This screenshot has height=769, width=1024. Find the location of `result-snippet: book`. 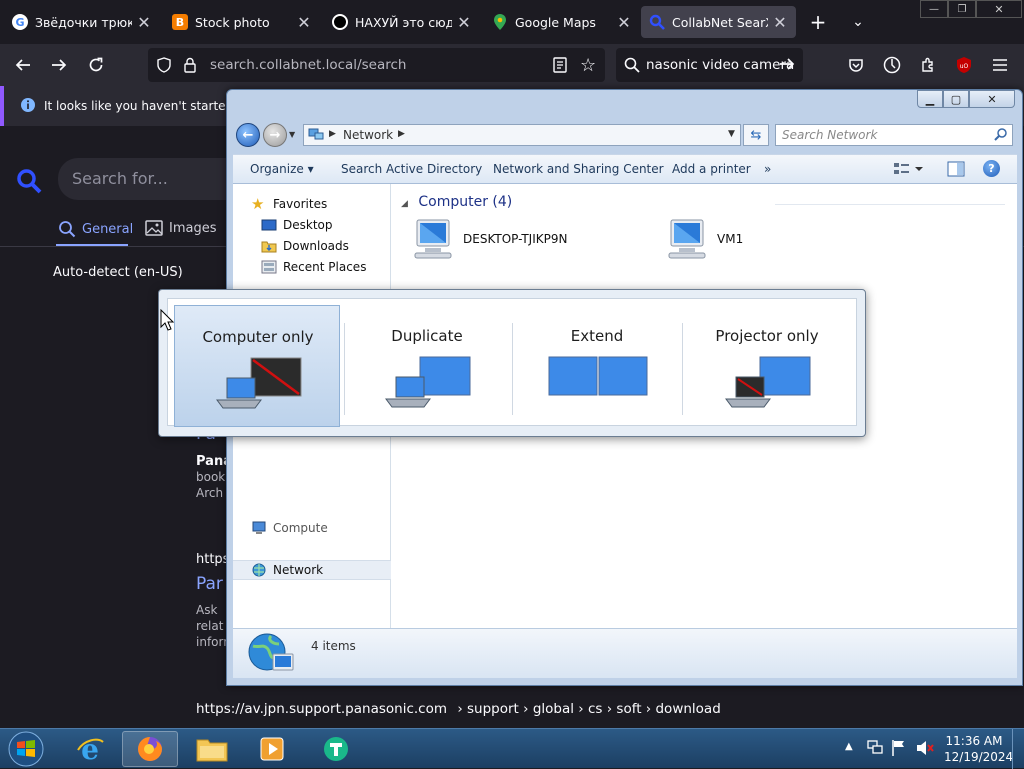

result-snippet: book is located at coordinates (211, 477).